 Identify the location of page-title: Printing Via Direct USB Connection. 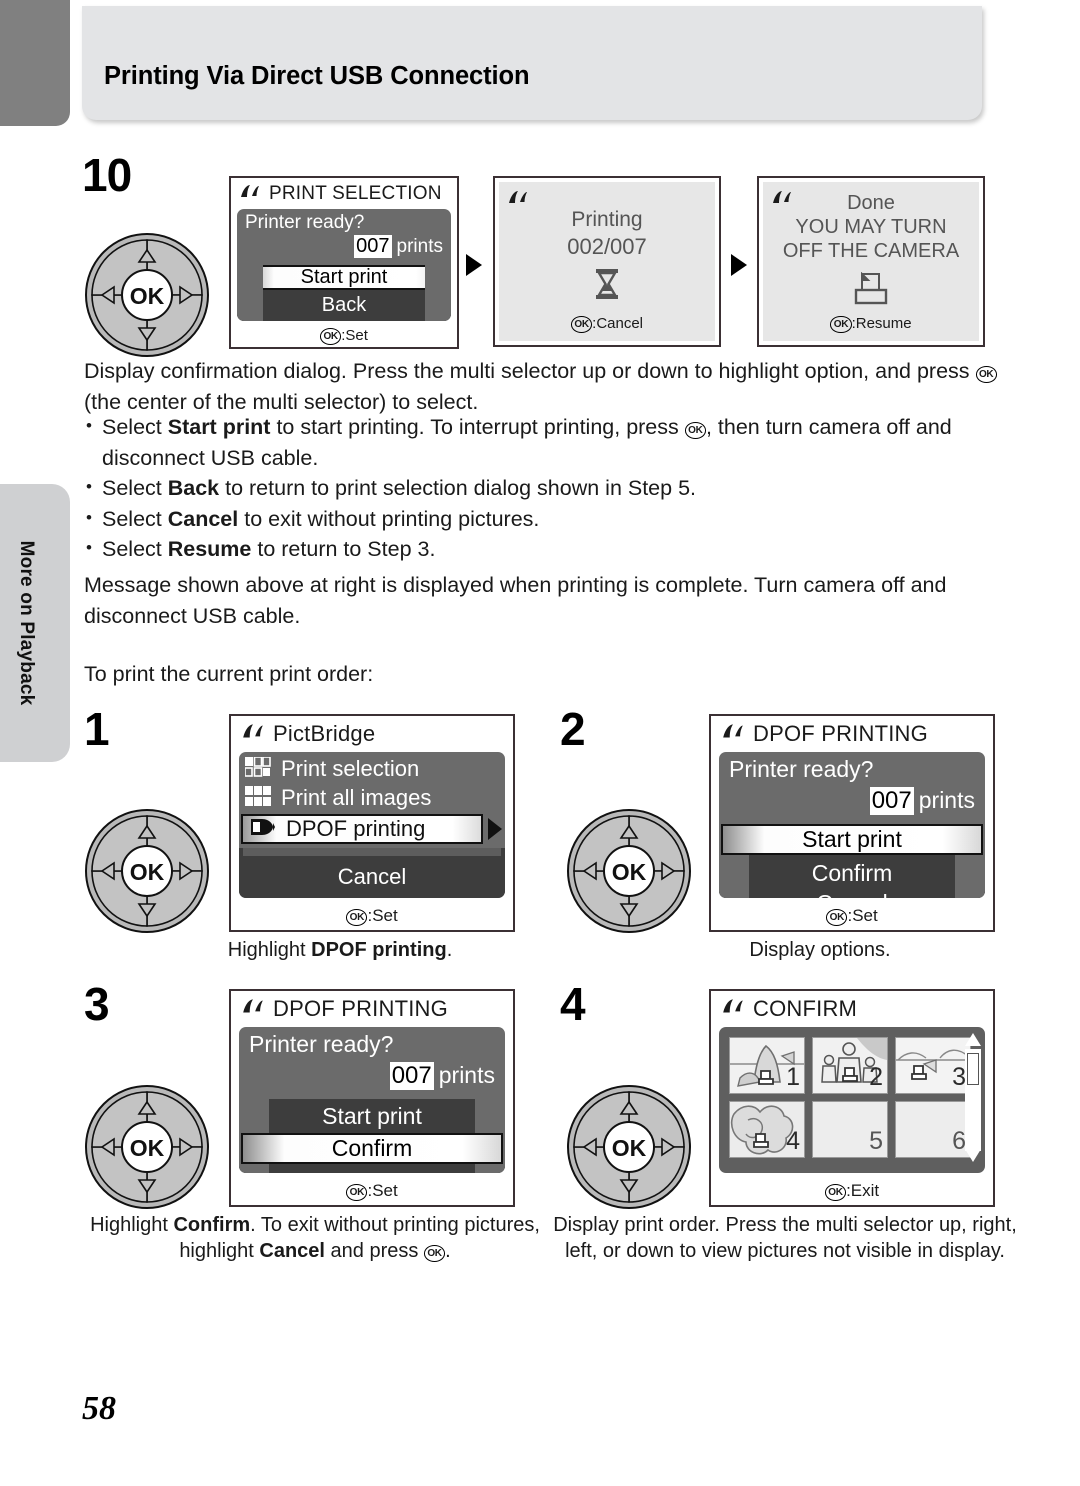
(317, 76).